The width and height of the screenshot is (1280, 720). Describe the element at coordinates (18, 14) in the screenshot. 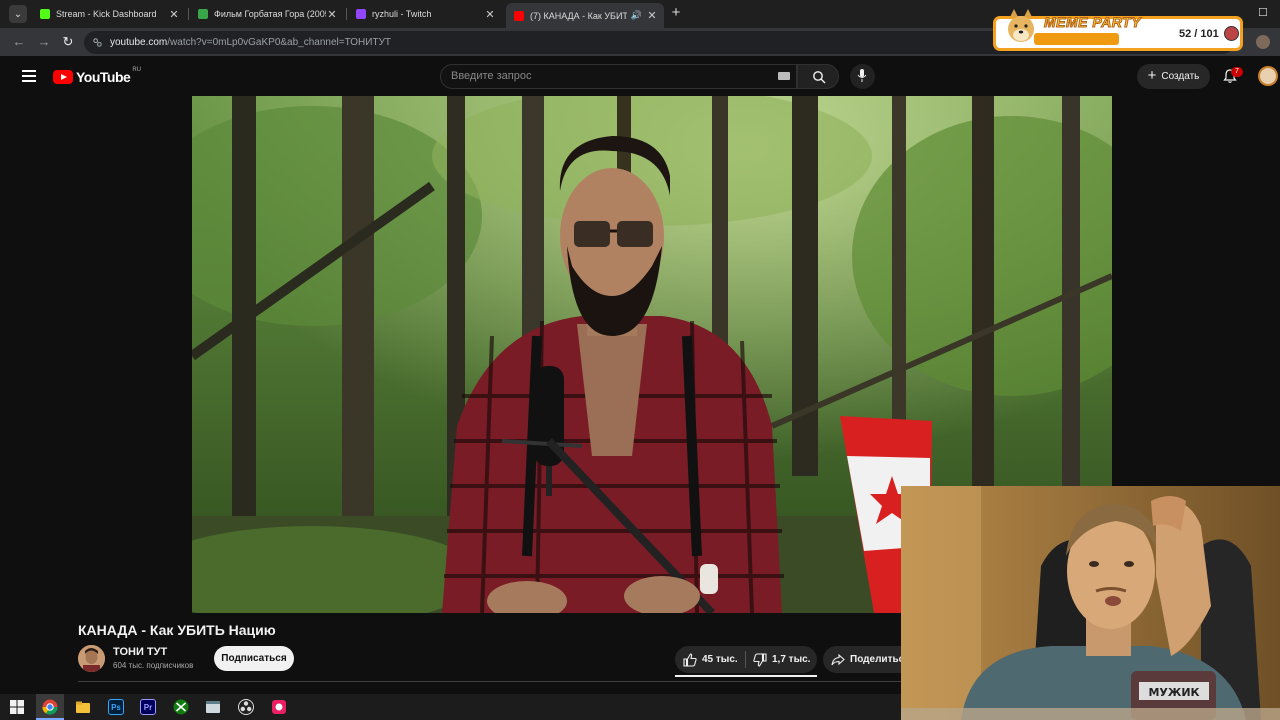

I see `tab-search-button: ⌄` at that location.